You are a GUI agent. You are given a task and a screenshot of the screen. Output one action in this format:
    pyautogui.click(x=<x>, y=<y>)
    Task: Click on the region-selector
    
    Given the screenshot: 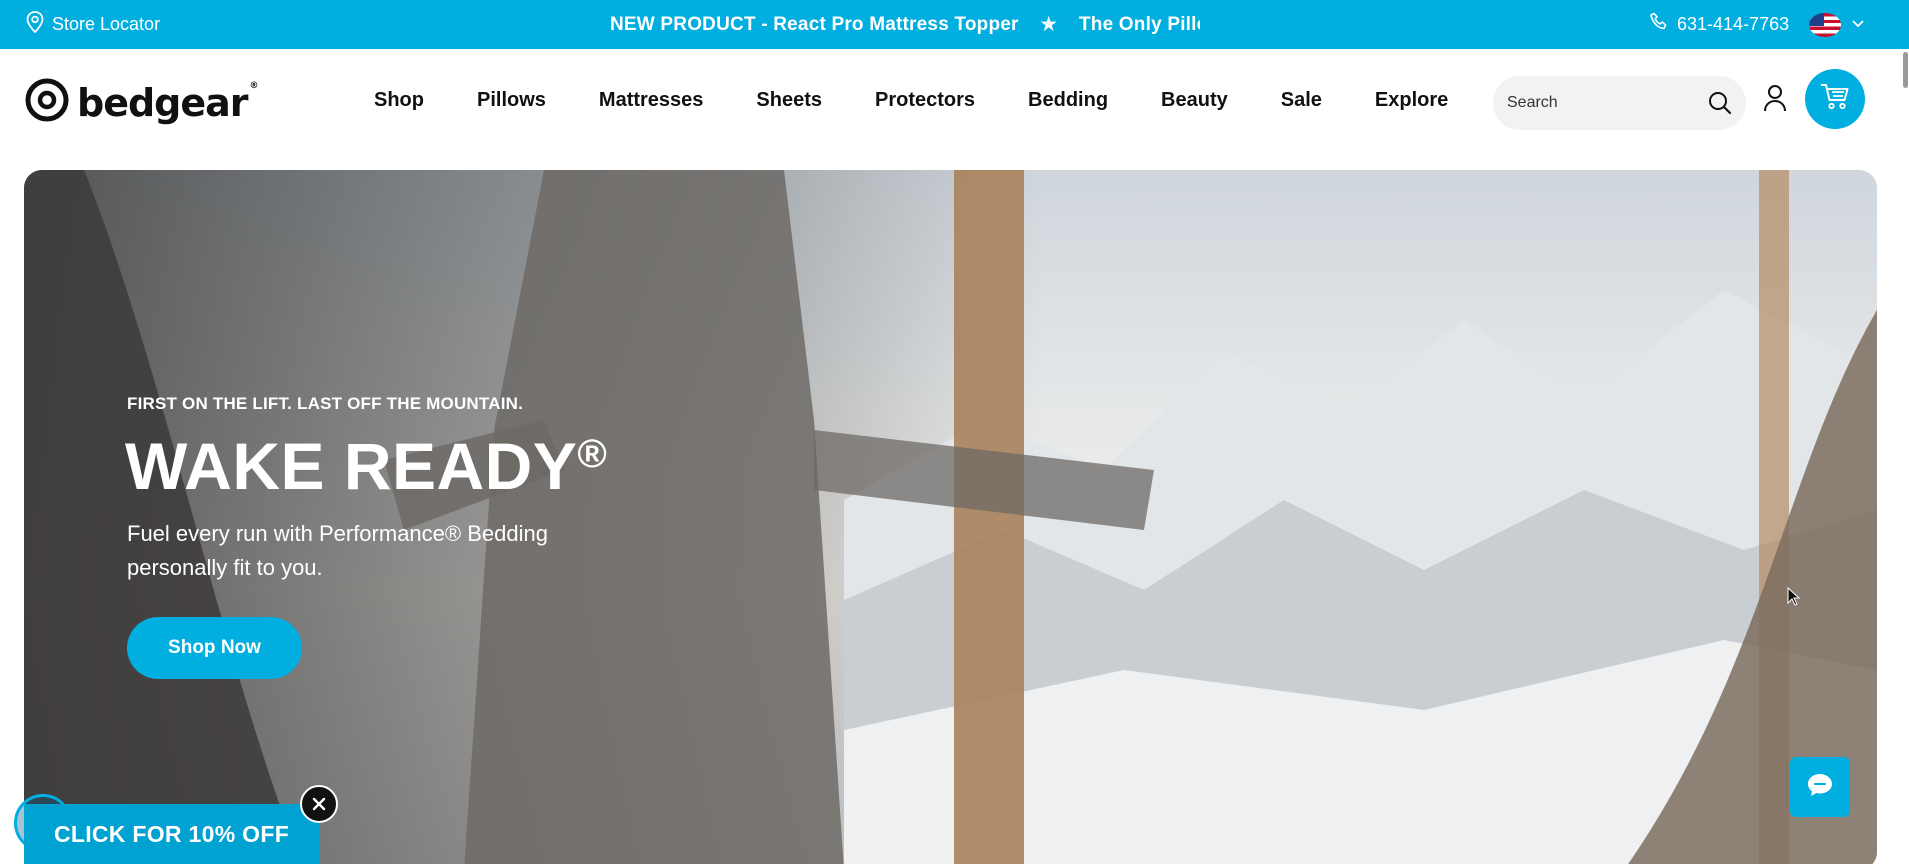 What is the action you would take?
    pyautogui.click(x=1837, y=24)
    